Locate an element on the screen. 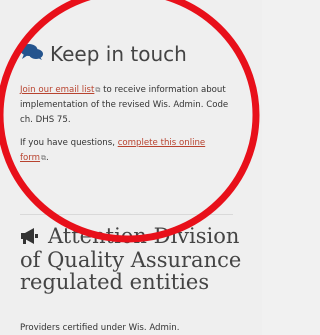  attention-title-line3: regulated entities is located at coordinates (115, 282).